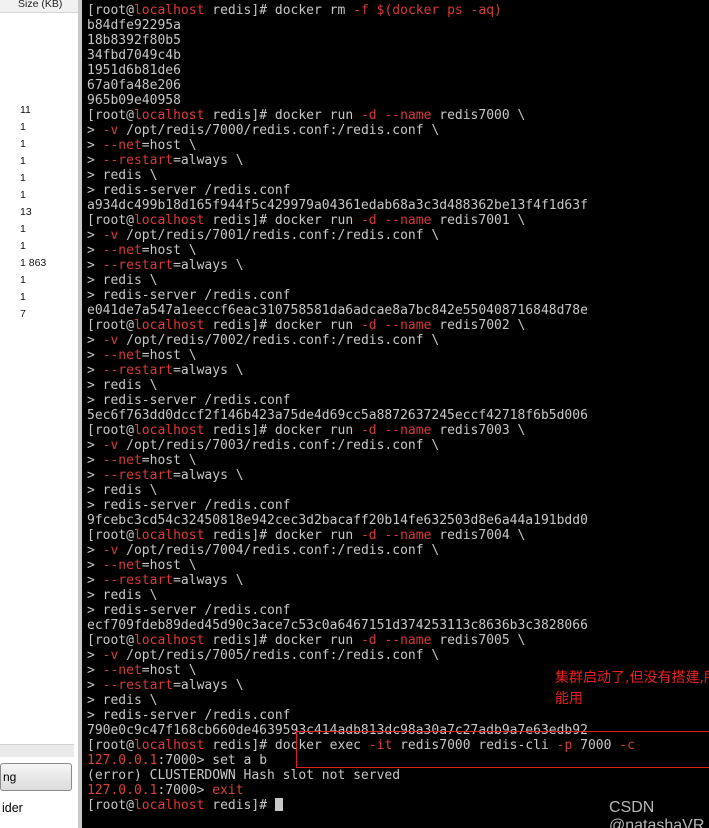  What do you see at coordinates (361, 25) in the screenshot?
I see `terminal-line: b84dfe92295a` at bounding box center [361, 25].